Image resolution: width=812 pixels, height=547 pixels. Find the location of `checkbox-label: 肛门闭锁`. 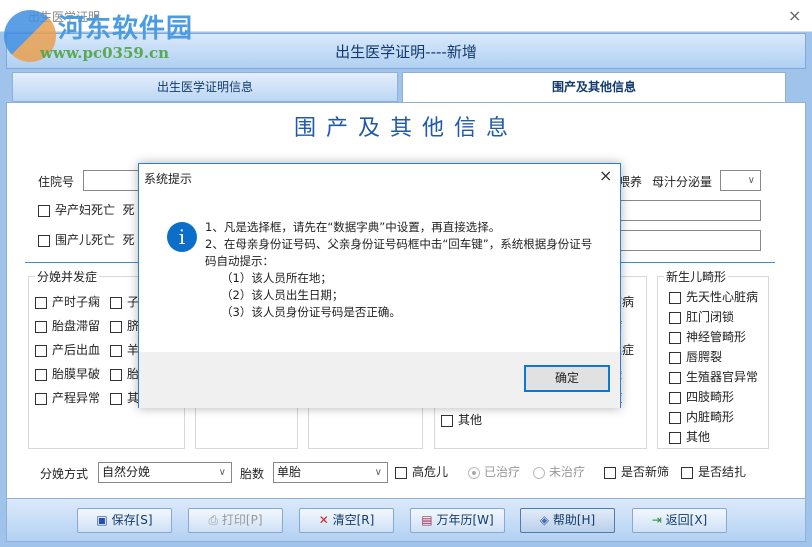

checkbox-label: 肛门闭锁 is located at coordinates (710, 317).